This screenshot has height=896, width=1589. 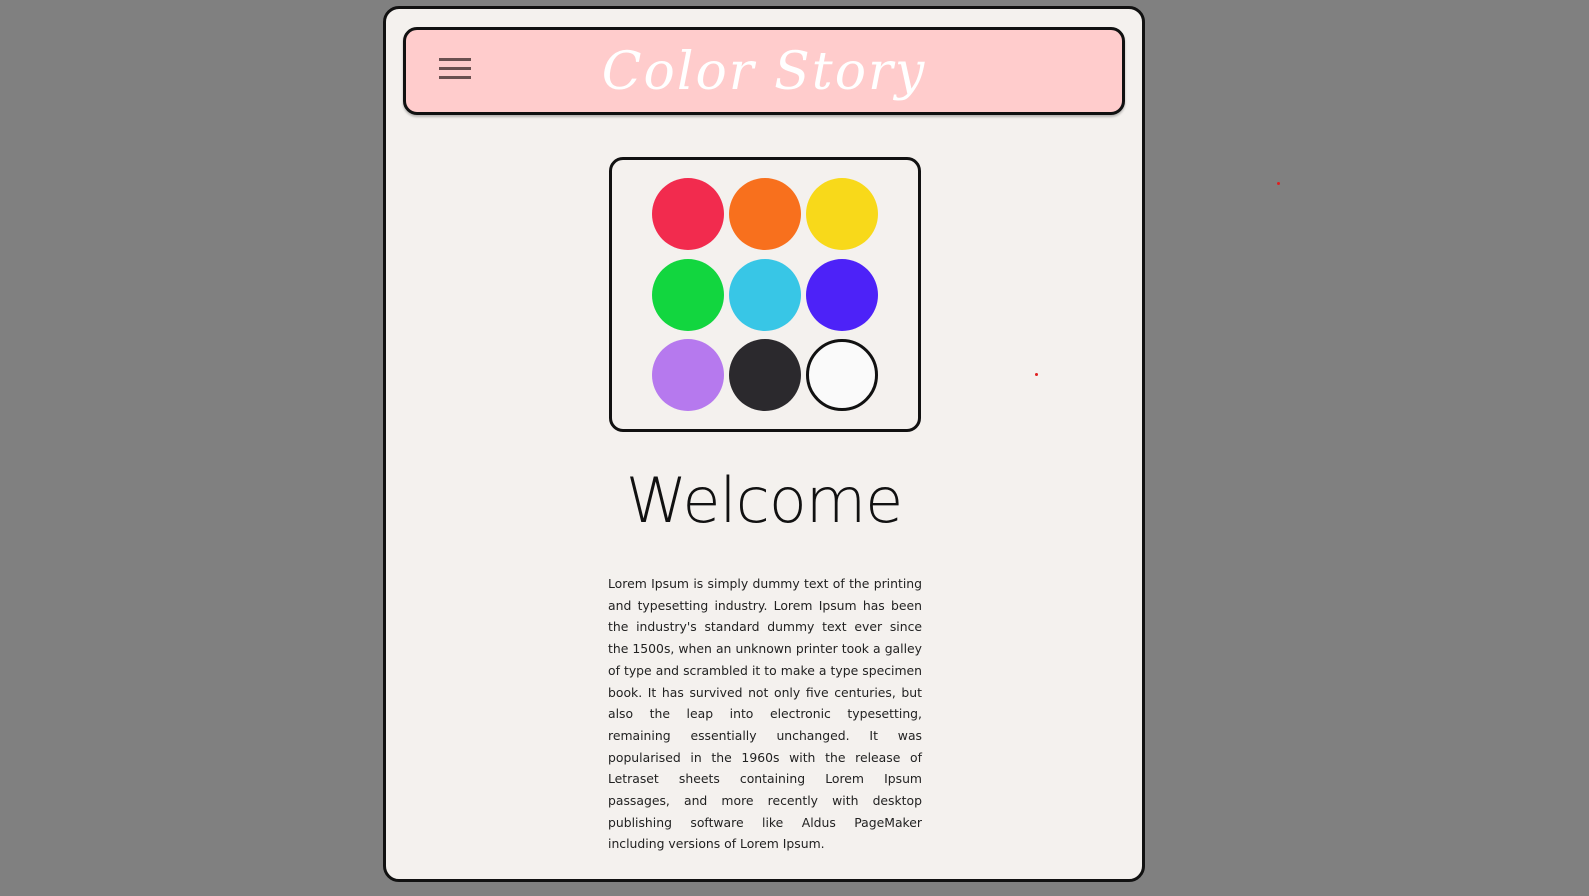 I want to click on swatch-white, so click(x=842, y=375).